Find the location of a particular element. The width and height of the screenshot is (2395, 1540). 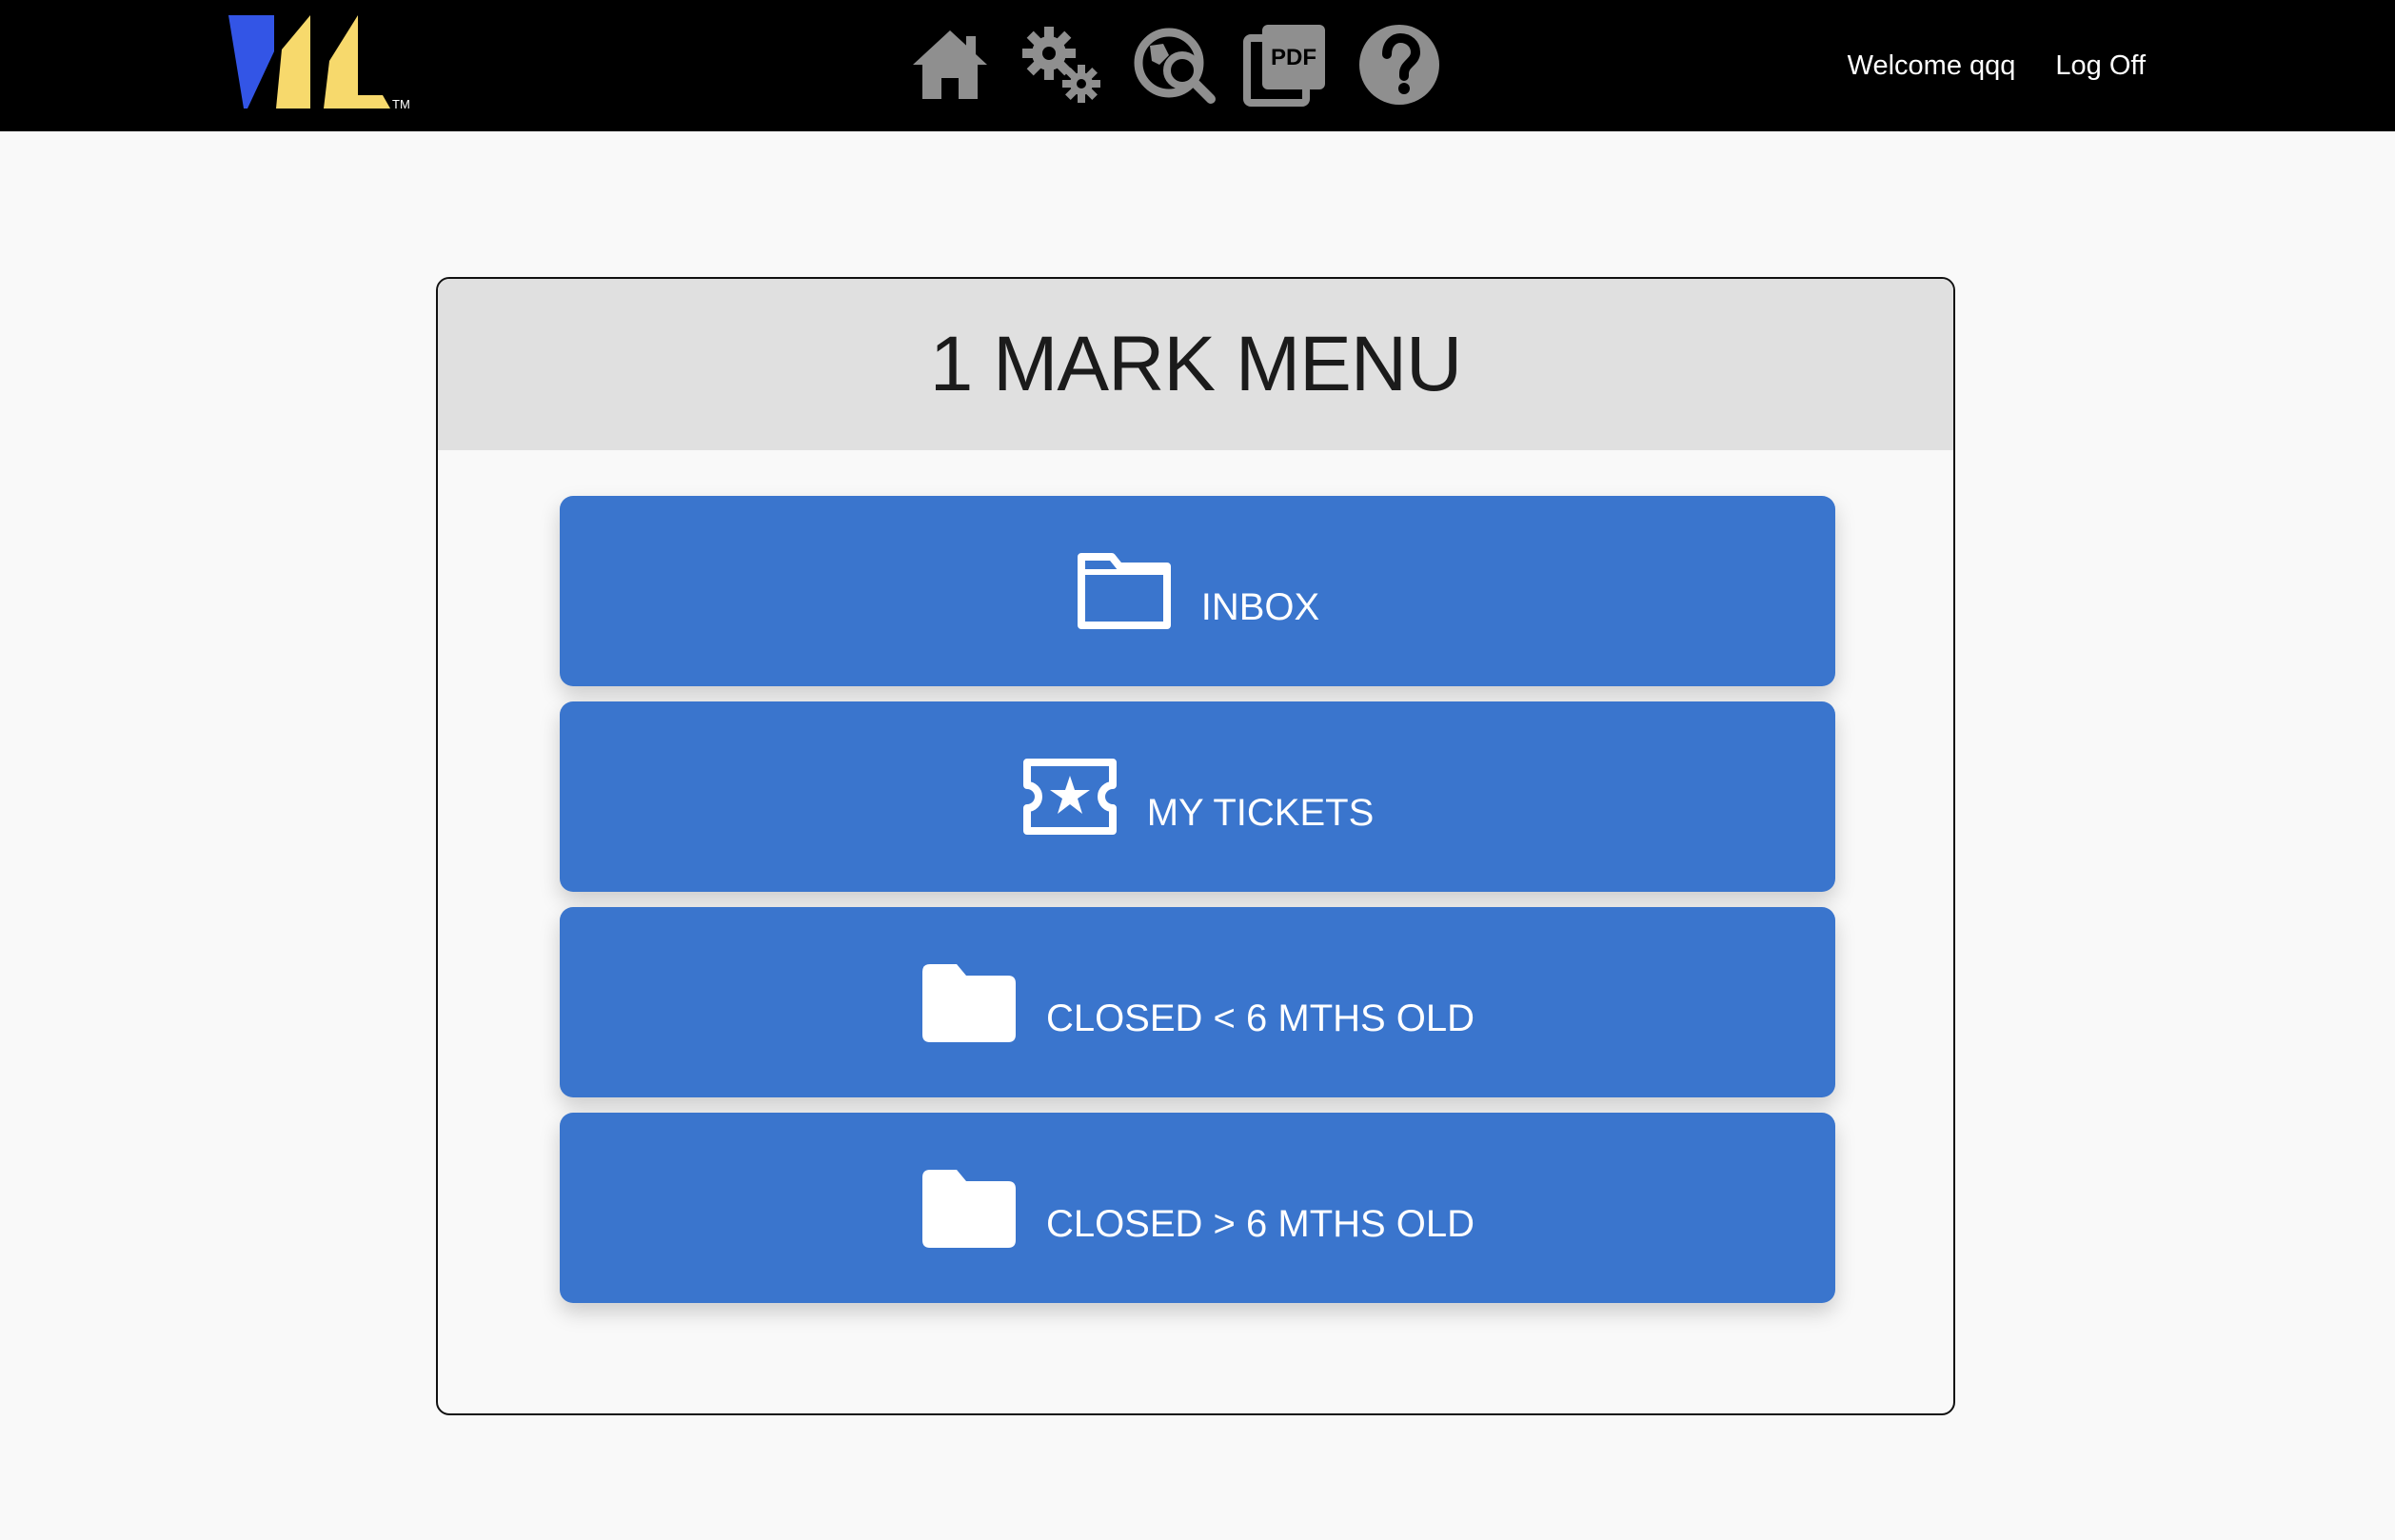

brand-logo-icon: TM is located at coordinates (320, 63).